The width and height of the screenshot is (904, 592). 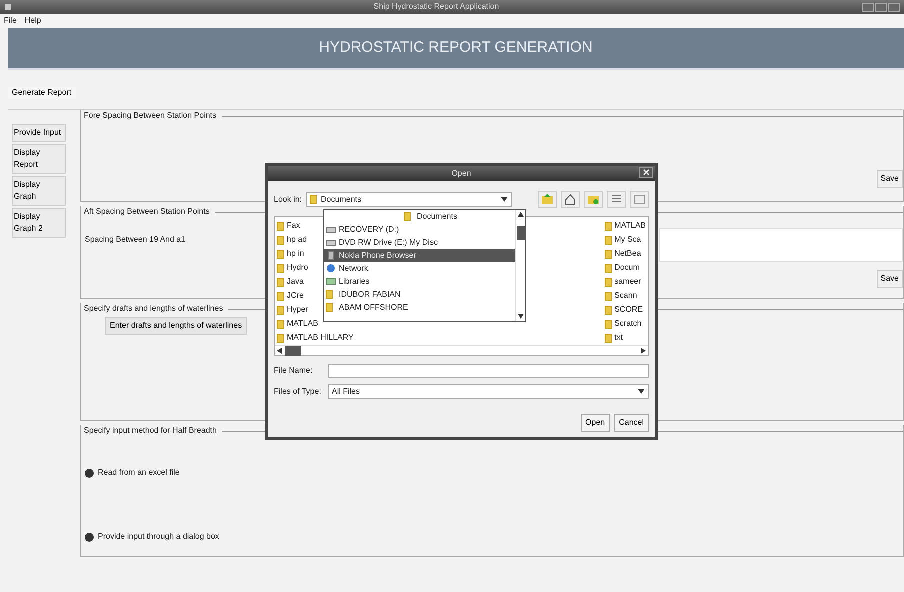 I want to click on new-folder-icon, so click(x=593, y=199).